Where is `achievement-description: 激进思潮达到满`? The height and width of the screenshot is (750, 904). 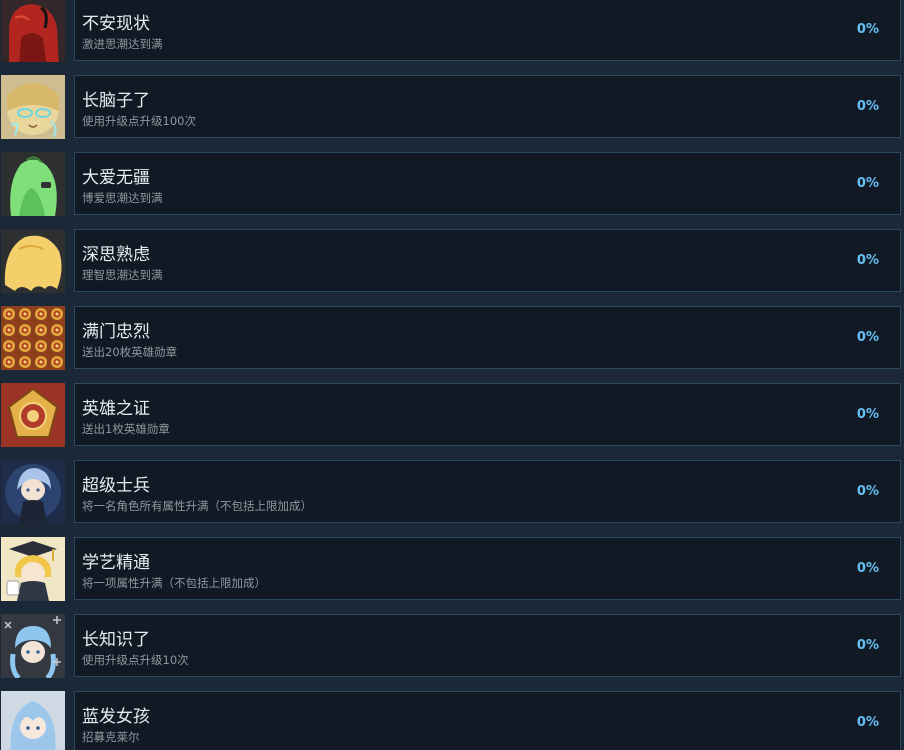
achievement-description: 激进思潮达到满 is located at coordinates (122, 44).